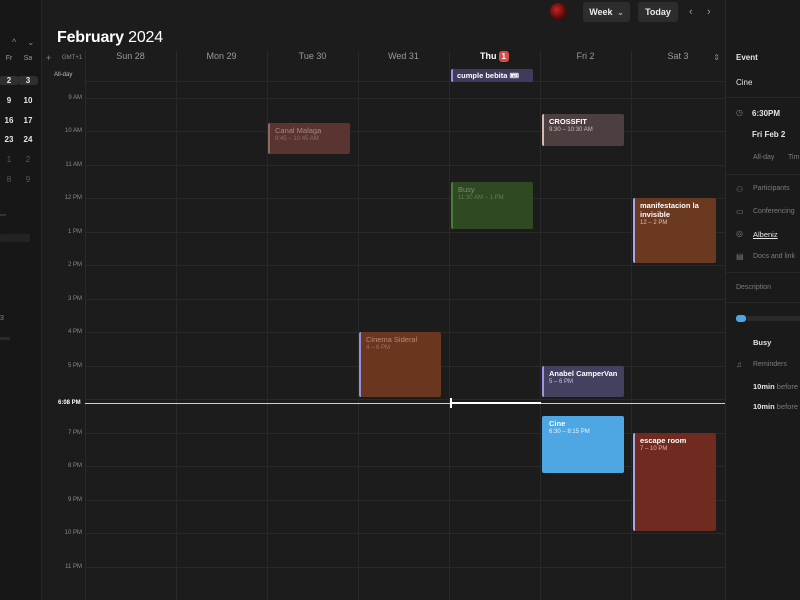 This screenshot has height=600, width=800. I want to click on prev-week-icon: ‹, so click(691, 12).